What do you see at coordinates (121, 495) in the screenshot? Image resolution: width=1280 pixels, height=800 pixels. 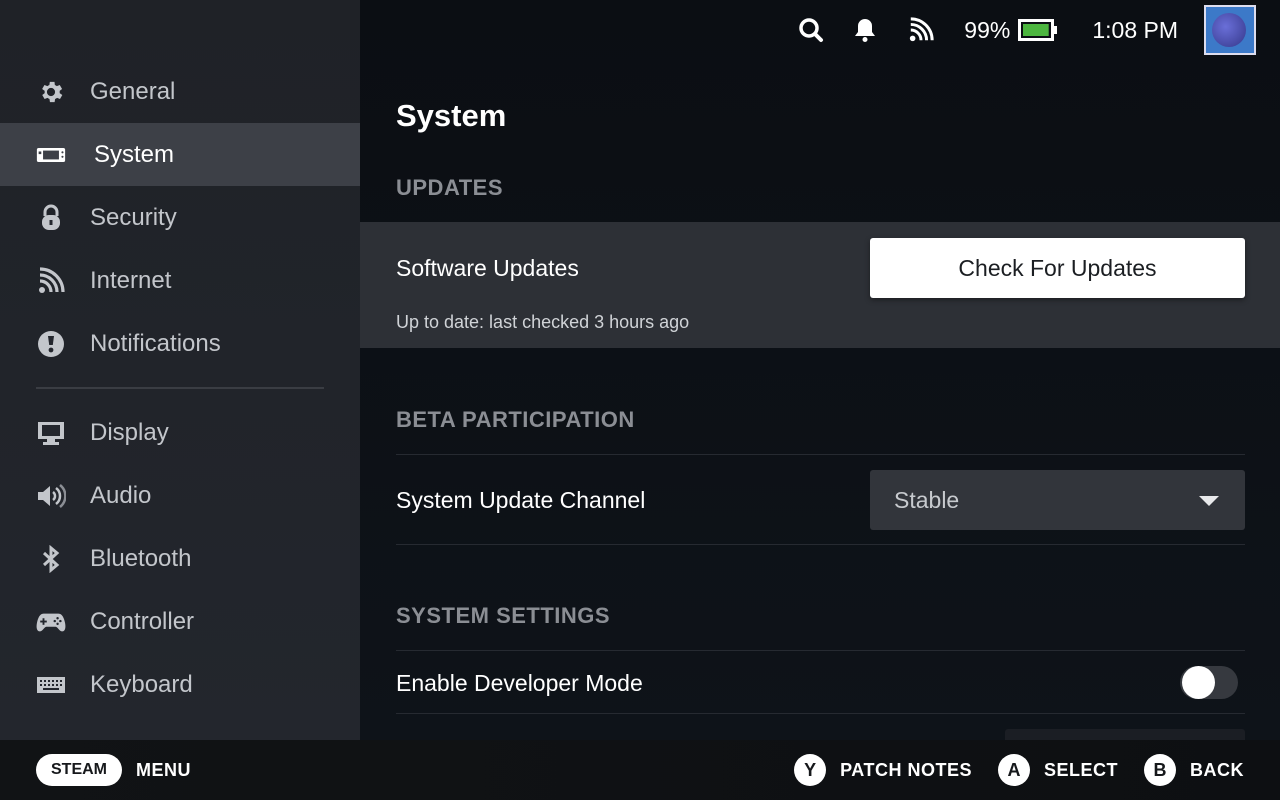 I see `sidebar-item-label: Audio` at bounding box center [121, 495].